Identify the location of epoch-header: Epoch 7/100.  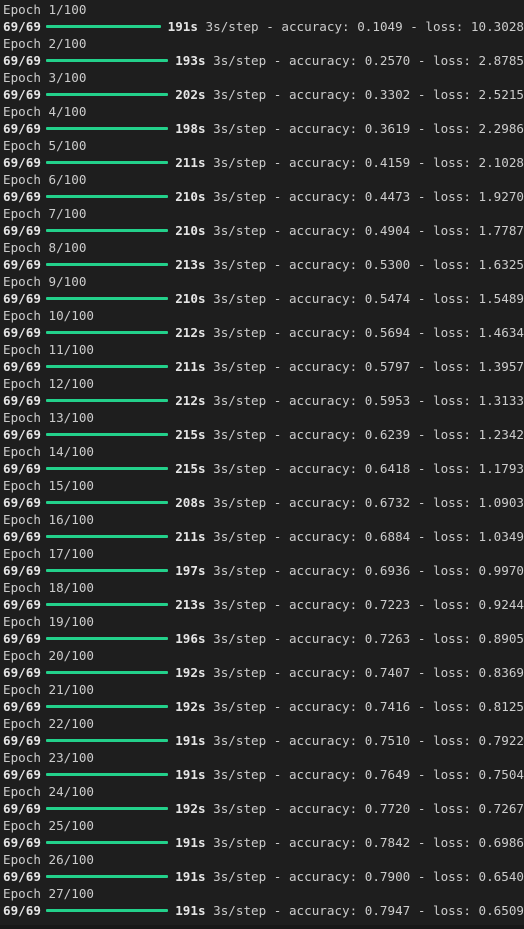
(45, 213).